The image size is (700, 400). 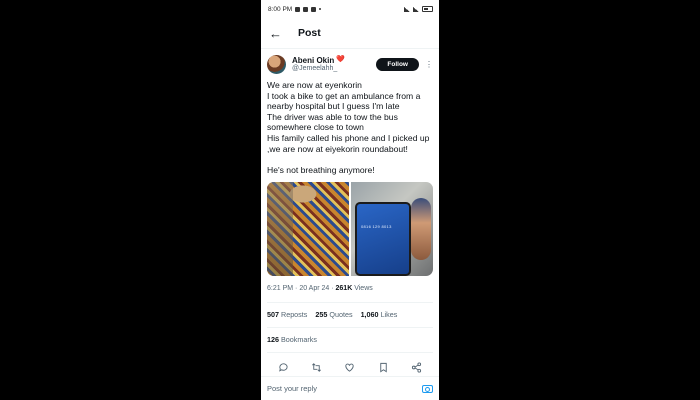 What do you see at coordinates (416, 9) in the screenshot?
I see `wifi-icon` at bounding box center [416, 9].